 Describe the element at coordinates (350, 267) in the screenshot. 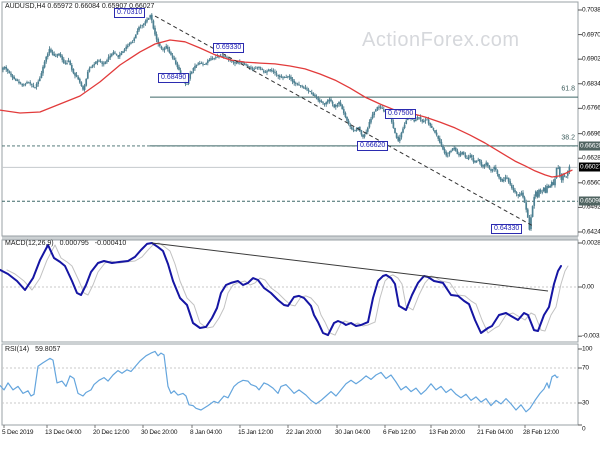

I see `macd-trendline` at that location.